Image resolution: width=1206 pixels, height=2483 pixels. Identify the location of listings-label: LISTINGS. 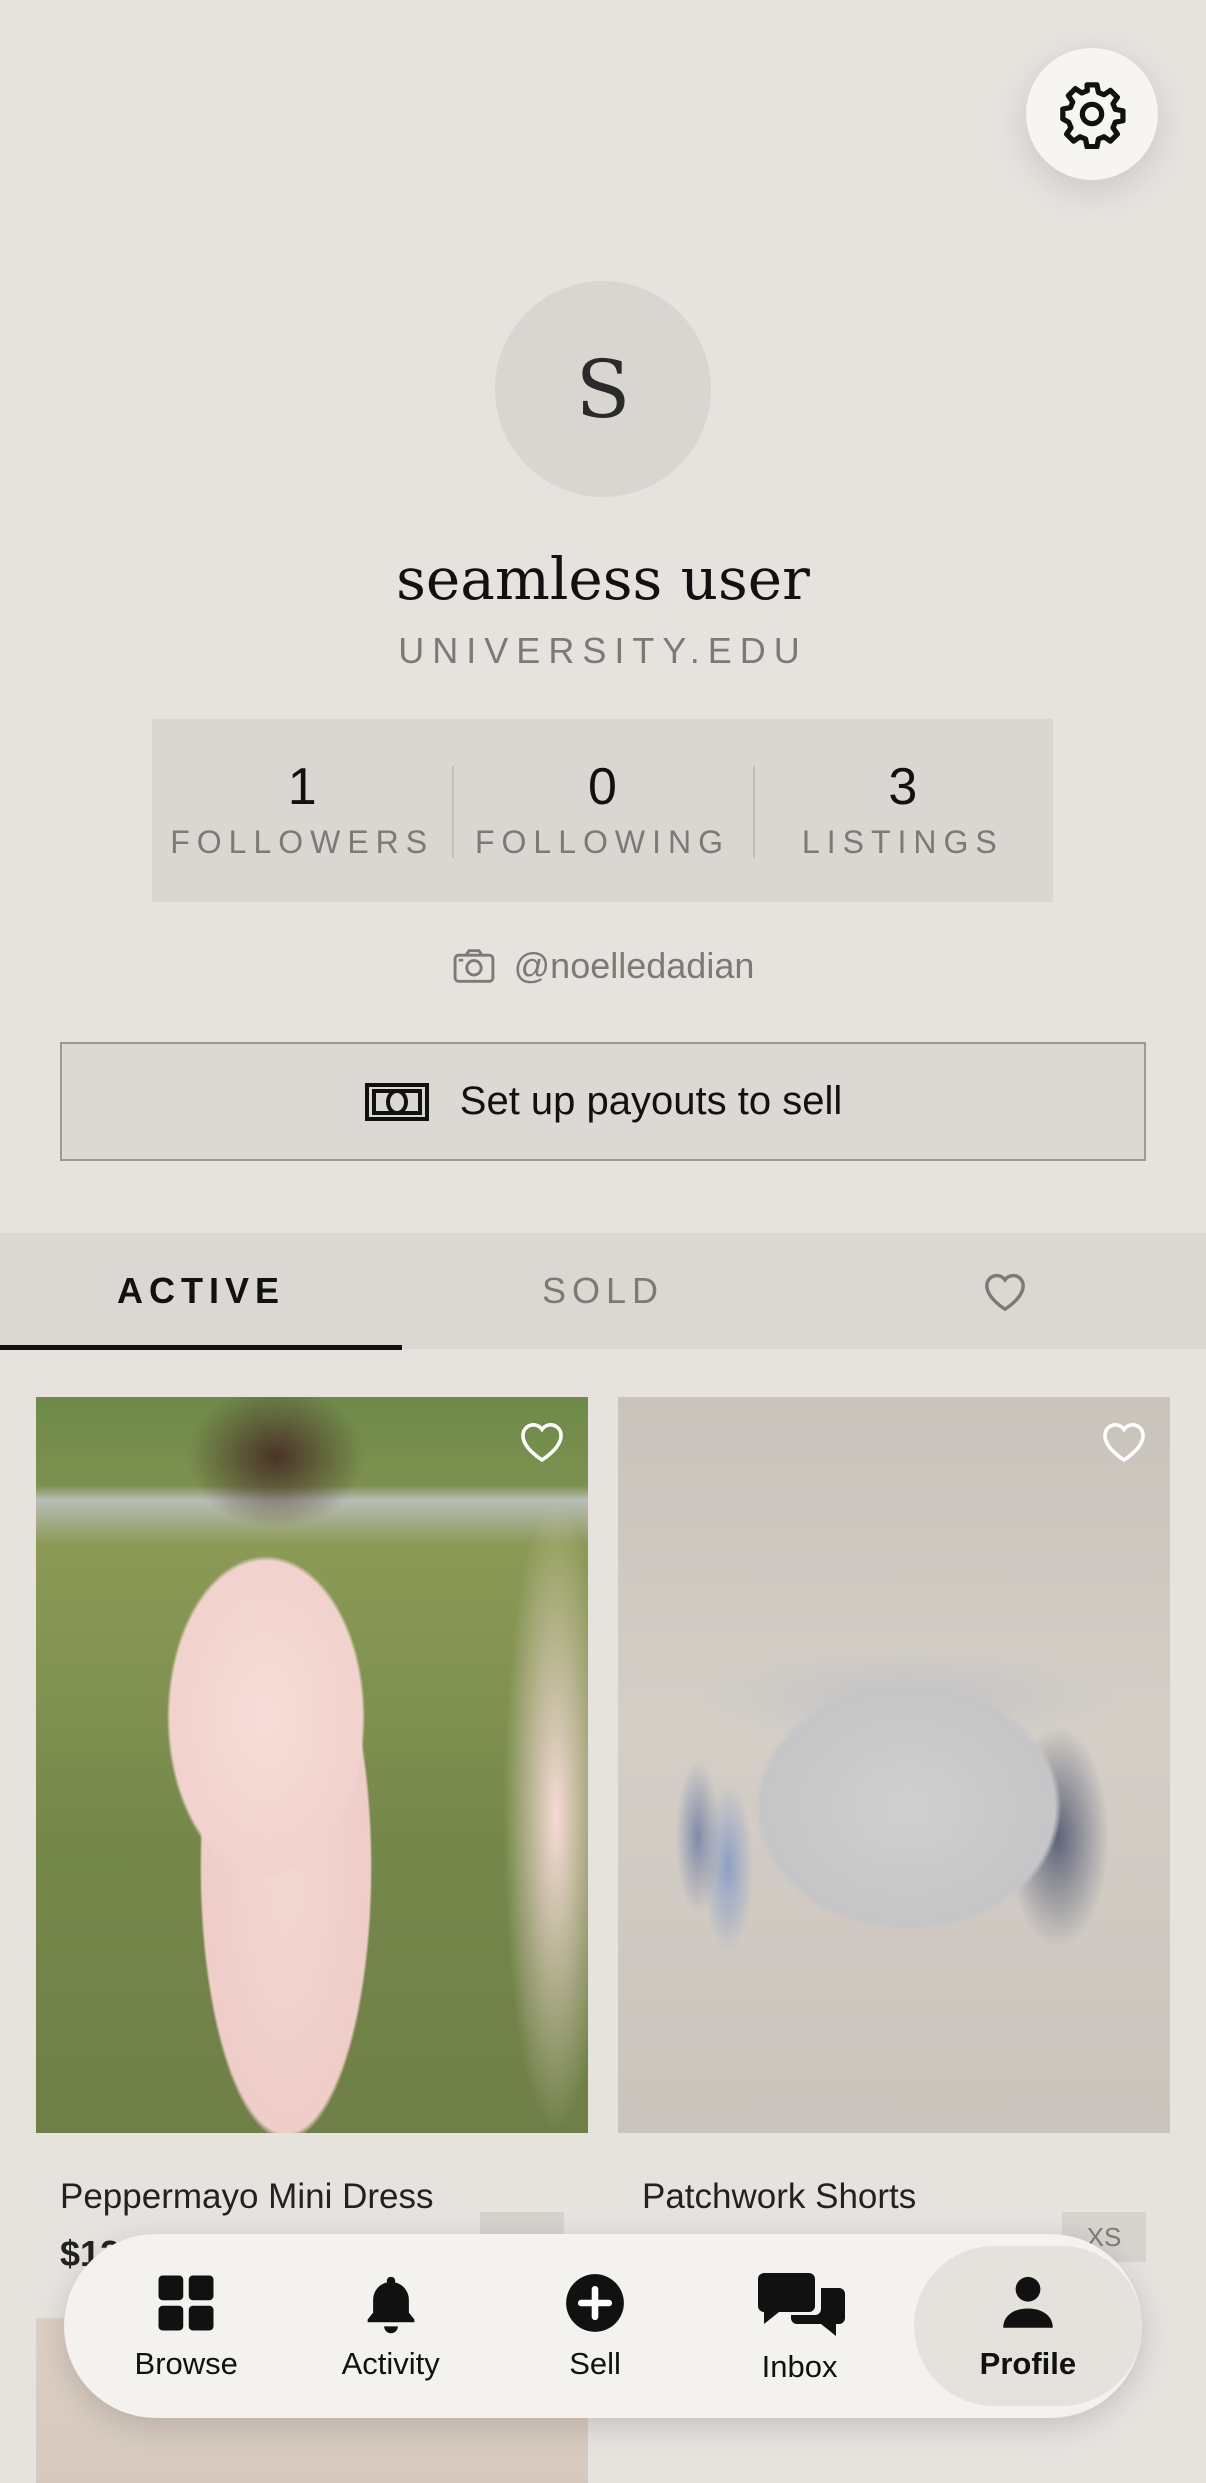
(902, 842).